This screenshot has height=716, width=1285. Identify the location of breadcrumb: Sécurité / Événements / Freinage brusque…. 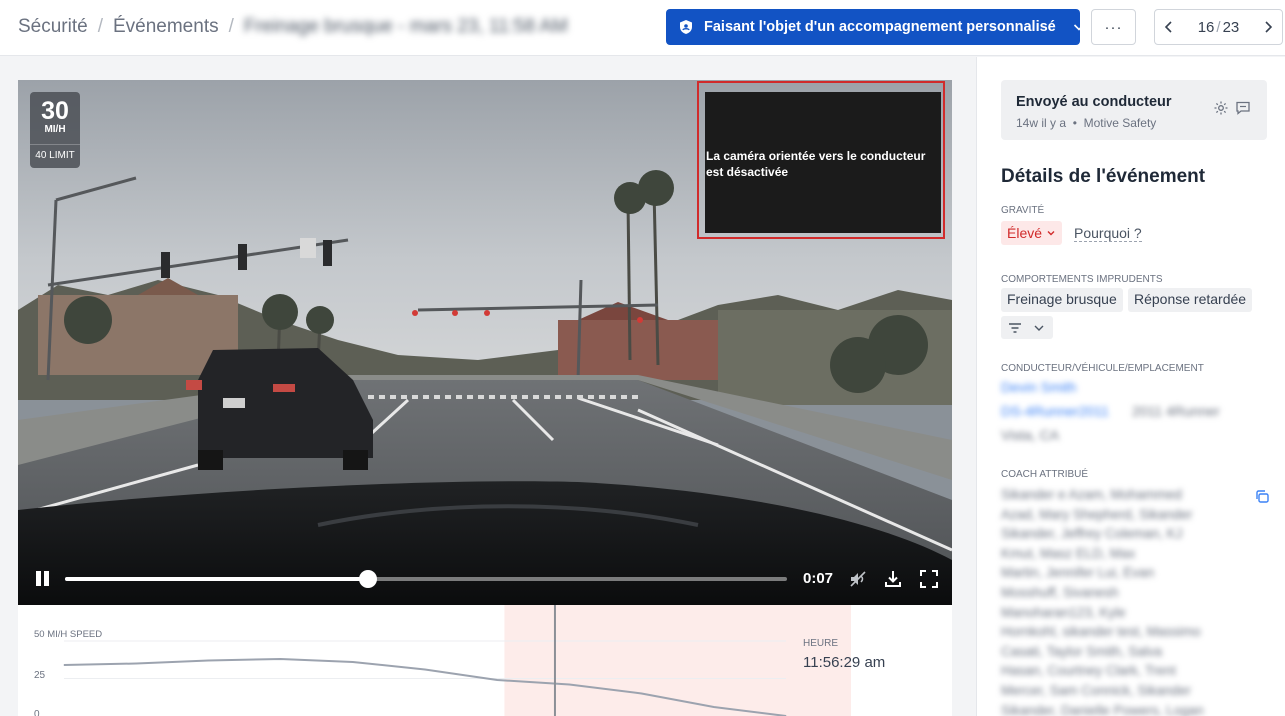
(293, 27).